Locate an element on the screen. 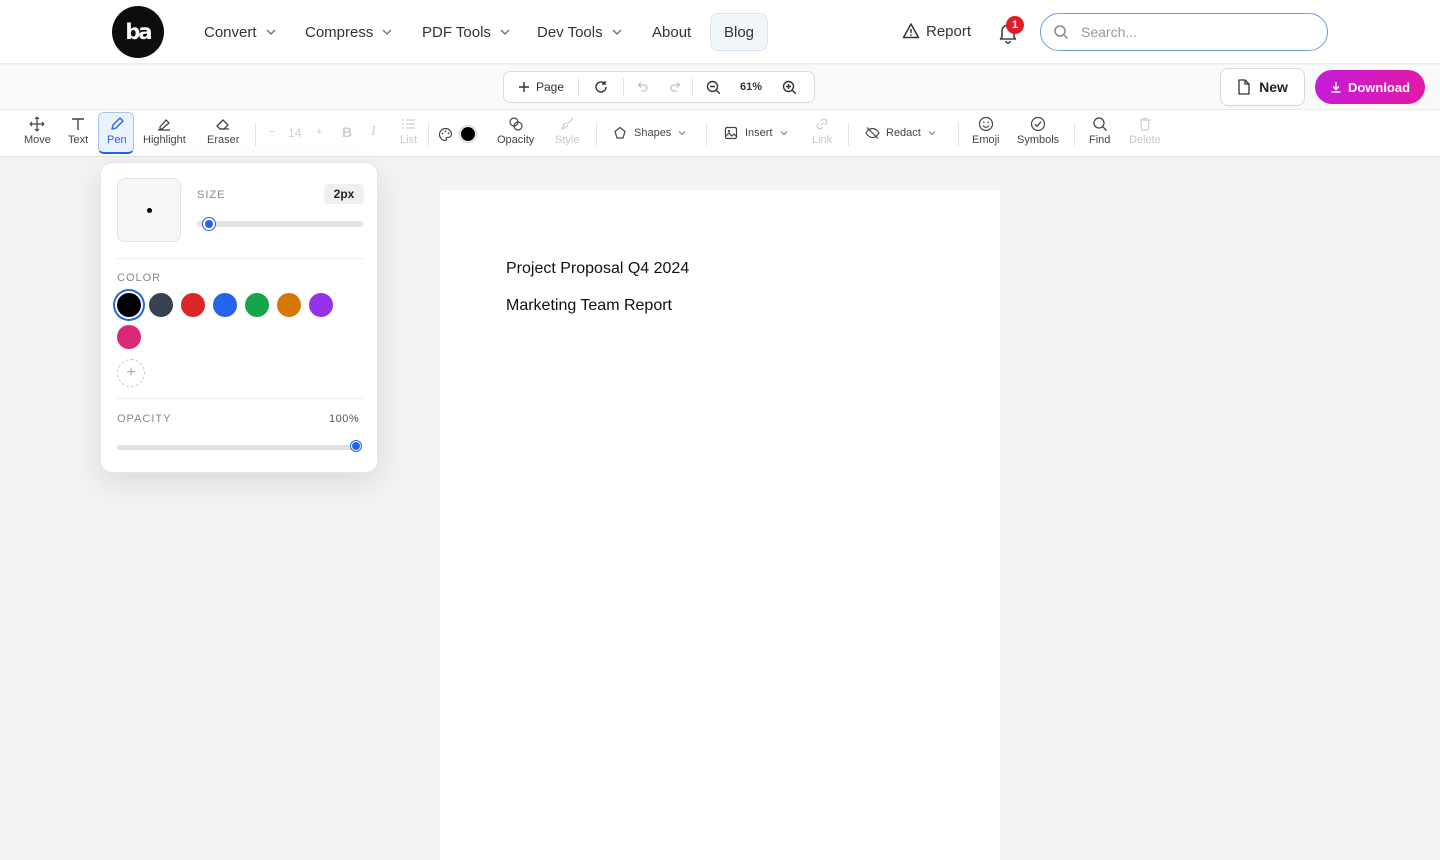 The width and height of the screenshot is (1440, 860). nav-about-label: About is located at coordinates (672, 32).